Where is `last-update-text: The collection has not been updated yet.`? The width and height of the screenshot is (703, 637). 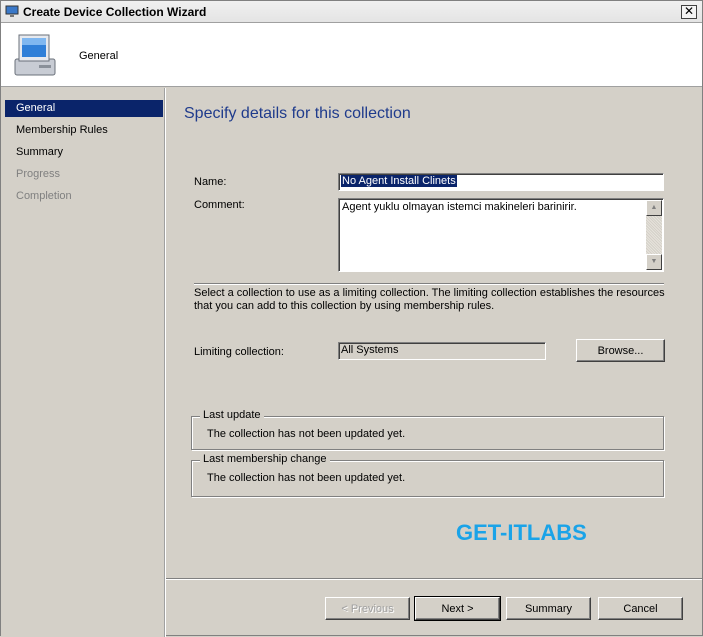 last-update-text: The collection has not been updated yet. is located at coordinates (306, 434).